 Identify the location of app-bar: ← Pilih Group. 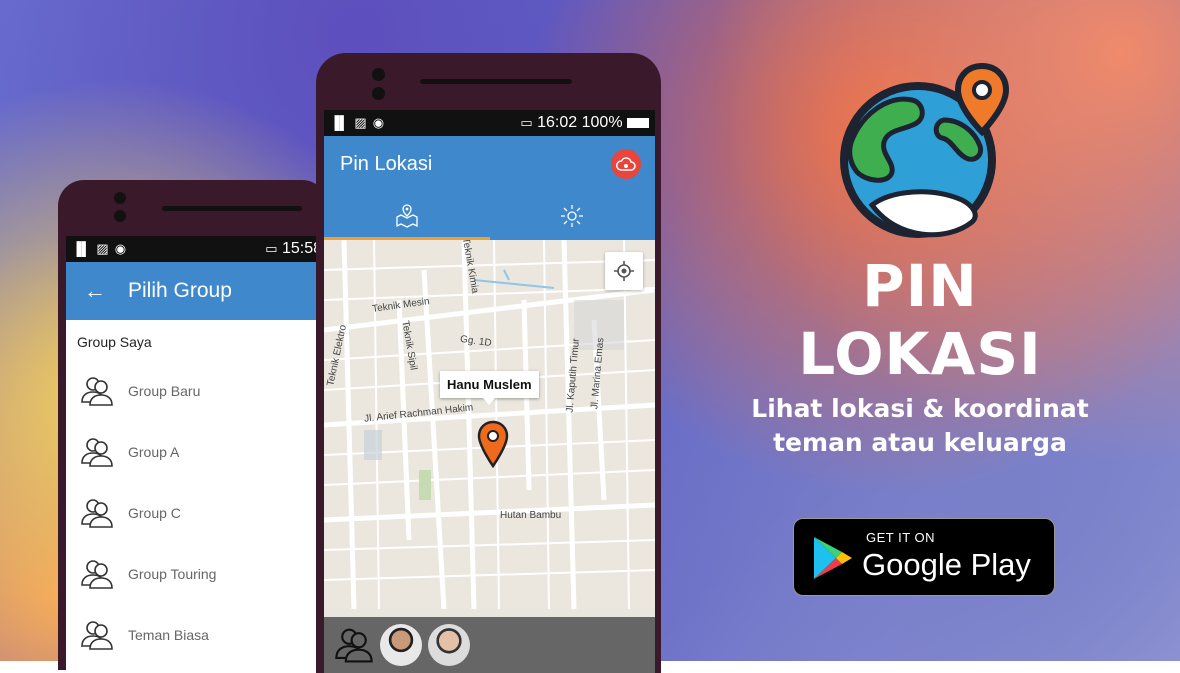
(197, 291).